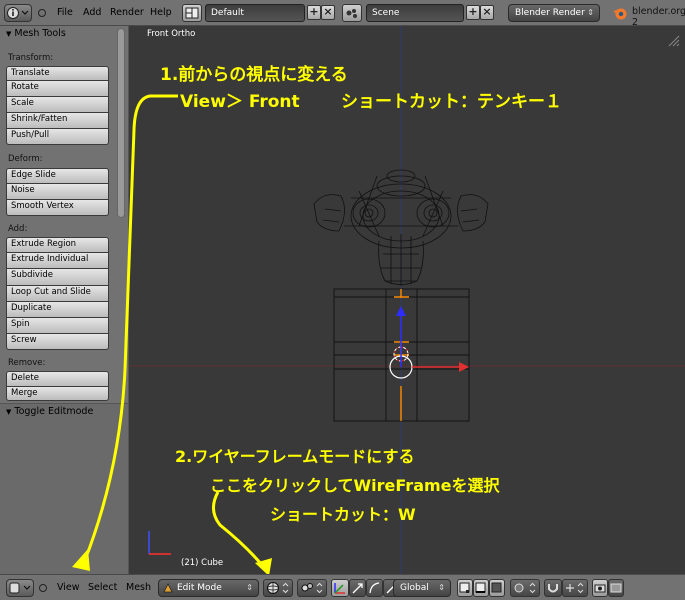 The height and width of the screenshot is (600, 685). Describe the element at coordinates (31, 58) in the screenshot. I see `section-transform-label: Transform:` at that location.